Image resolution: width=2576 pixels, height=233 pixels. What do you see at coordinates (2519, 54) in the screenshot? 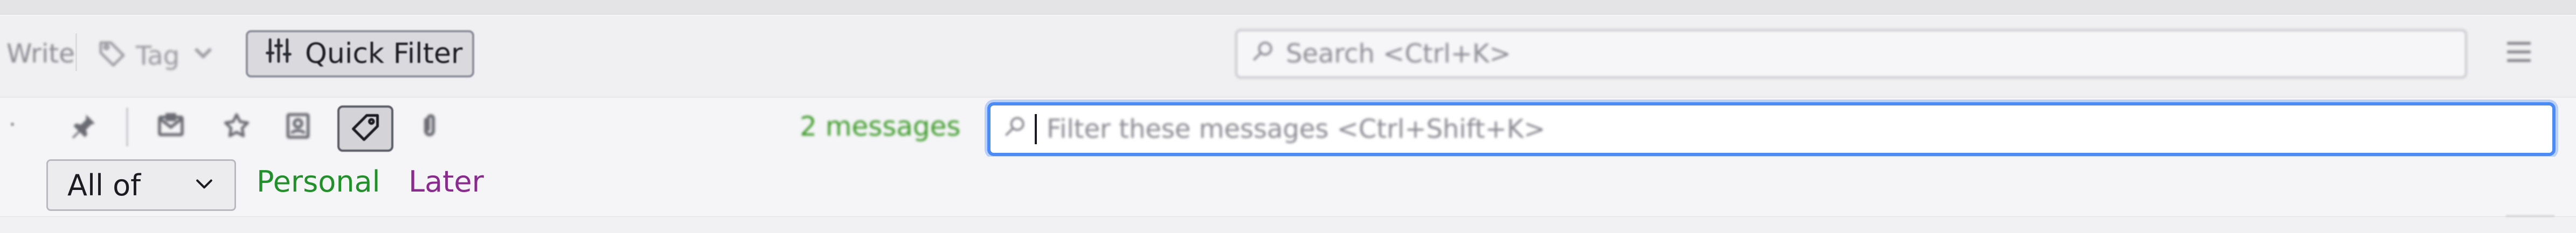
I see `hamburger-menu-icon` at bounding box center [2519, 54].